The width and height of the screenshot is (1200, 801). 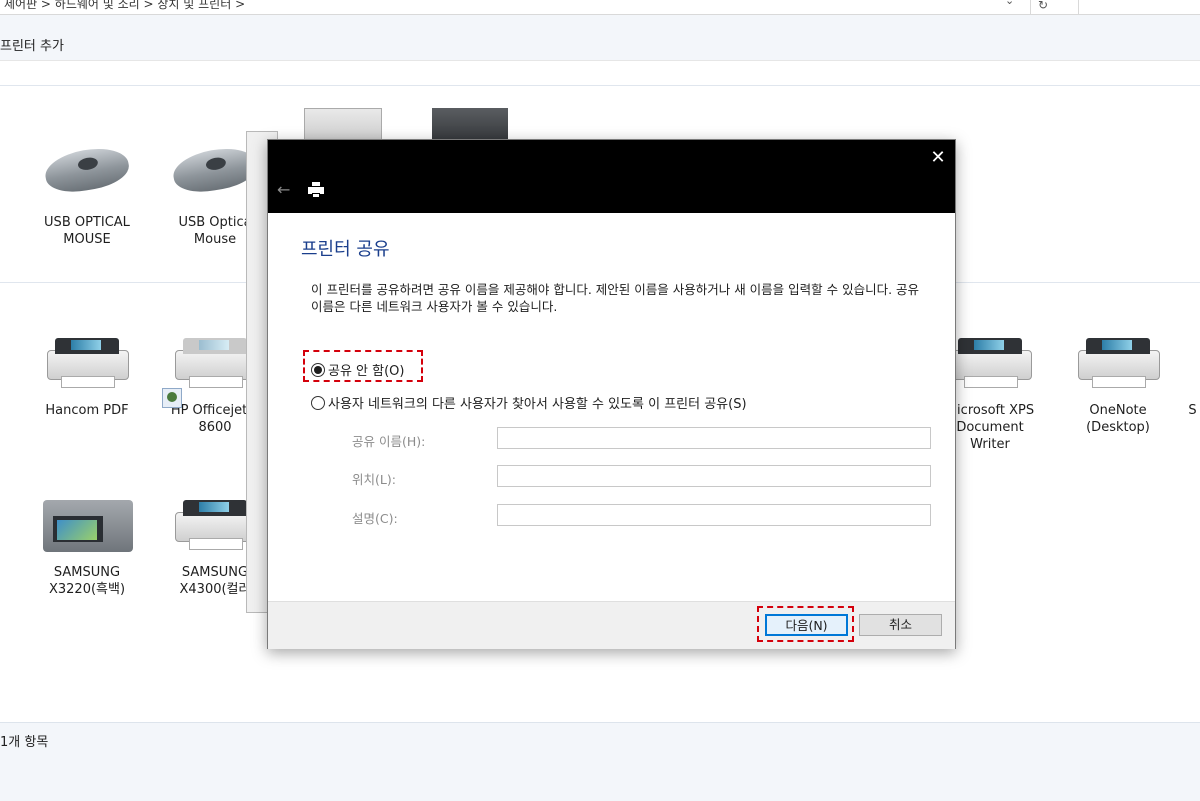 What do you see at coordinates (374, 479) in the screenshot?
I see `location-label: 위치(L):` at bounding box center [374, 479].